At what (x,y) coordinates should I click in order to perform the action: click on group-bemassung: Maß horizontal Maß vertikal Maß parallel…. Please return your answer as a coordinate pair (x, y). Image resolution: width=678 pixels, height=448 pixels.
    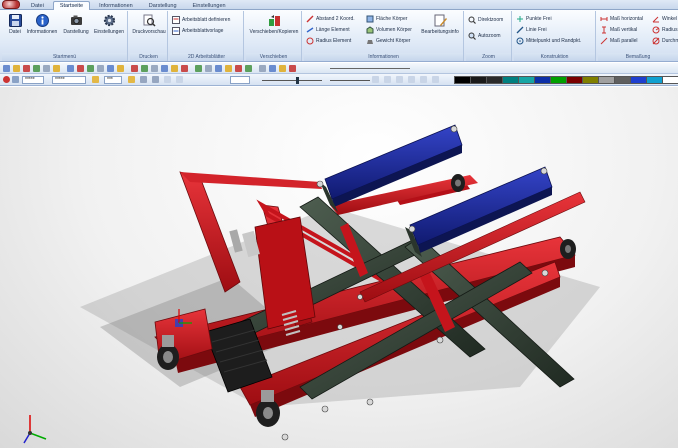
    Looking at the image, I should click on (638, 36).